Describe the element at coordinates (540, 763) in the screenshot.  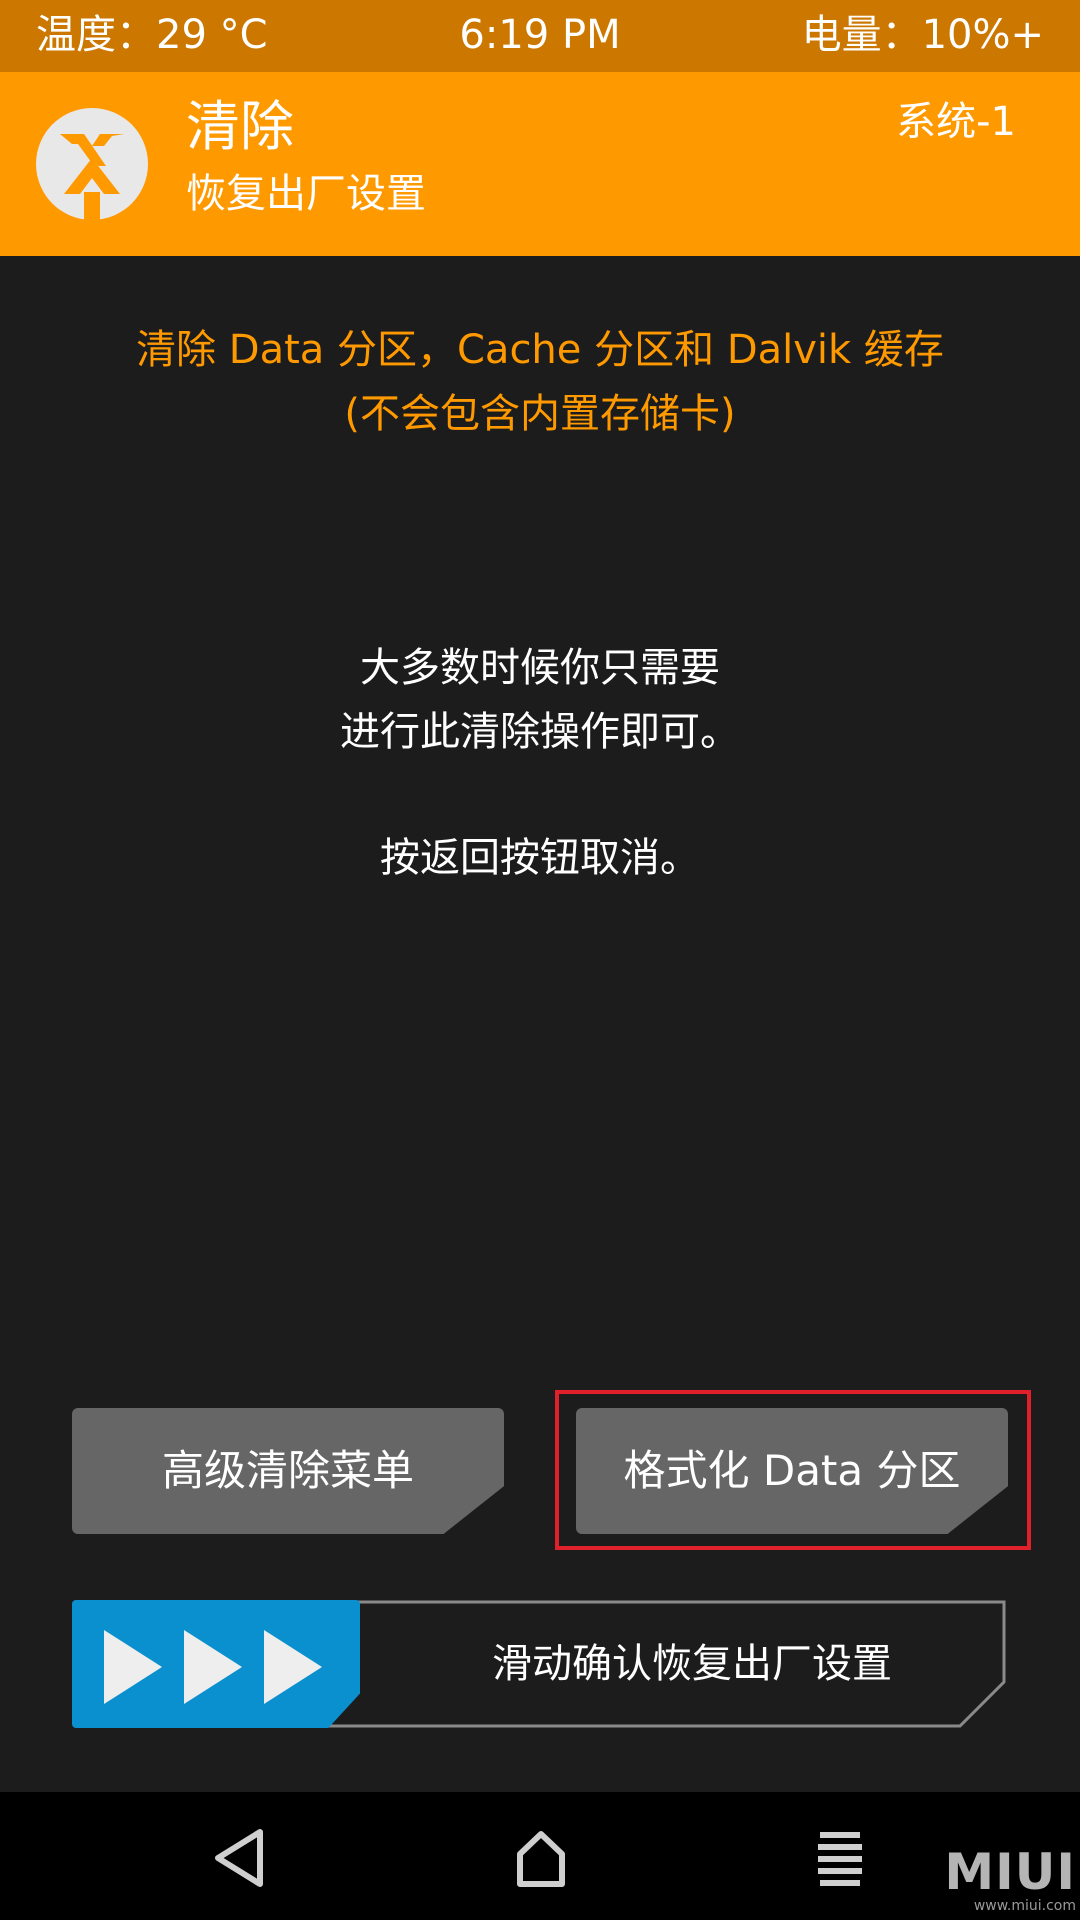
I see `wipe-info: 大多数时候你只需要 进行此清除操作即可。 按返回按钮取消。` at that location.